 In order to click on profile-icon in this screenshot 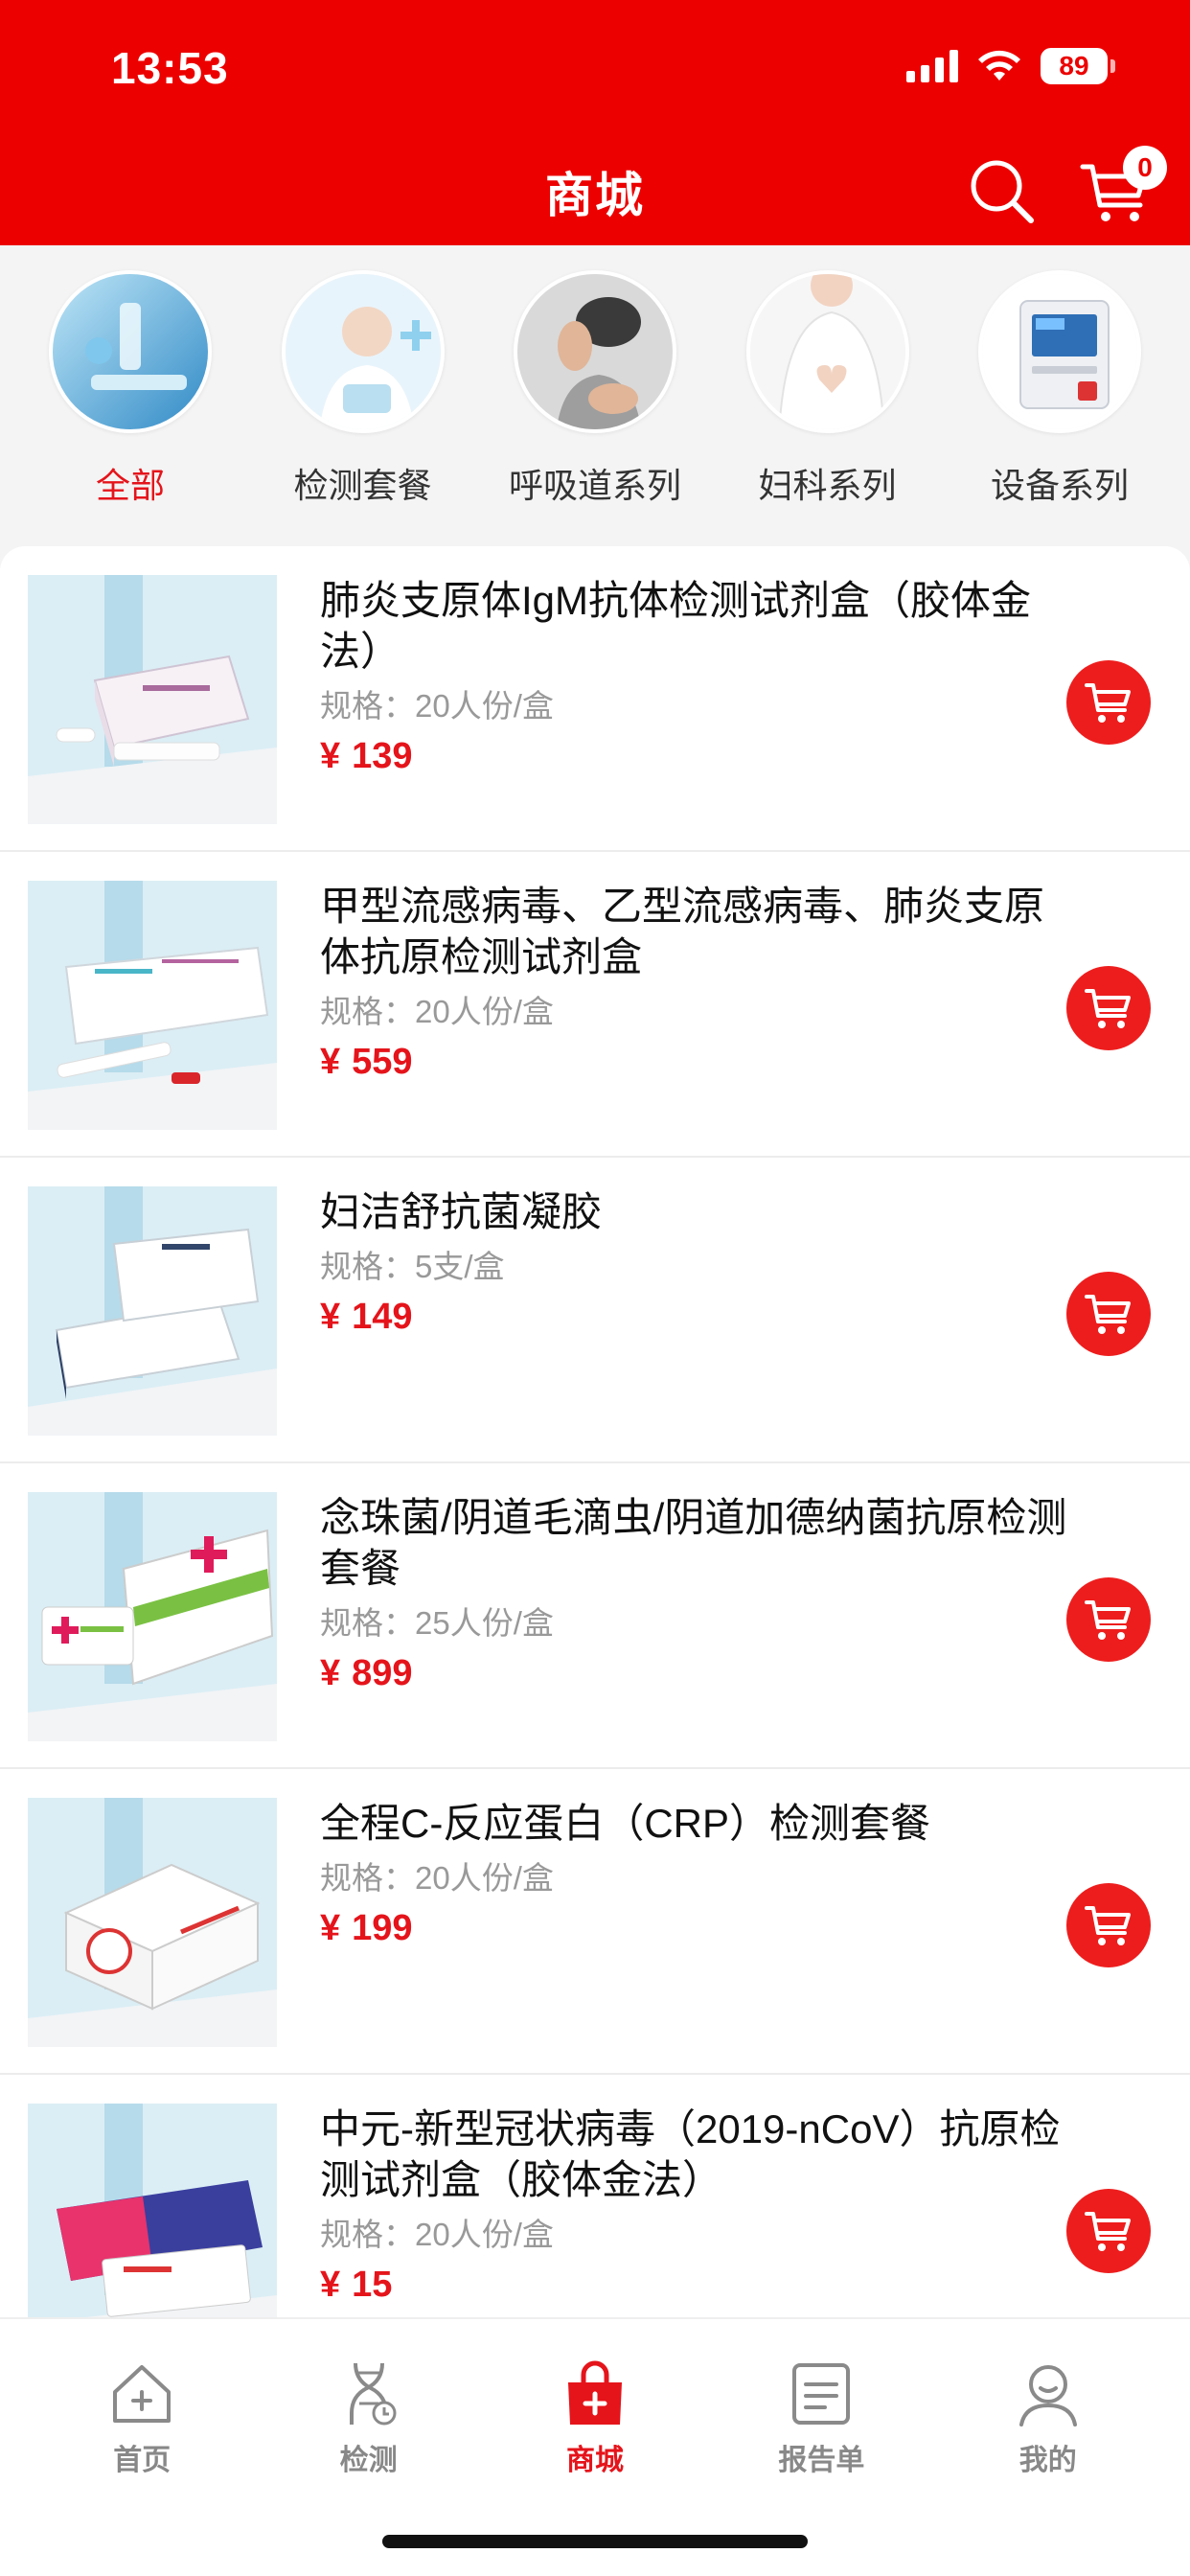, I will do `click(1047, 2395)`.